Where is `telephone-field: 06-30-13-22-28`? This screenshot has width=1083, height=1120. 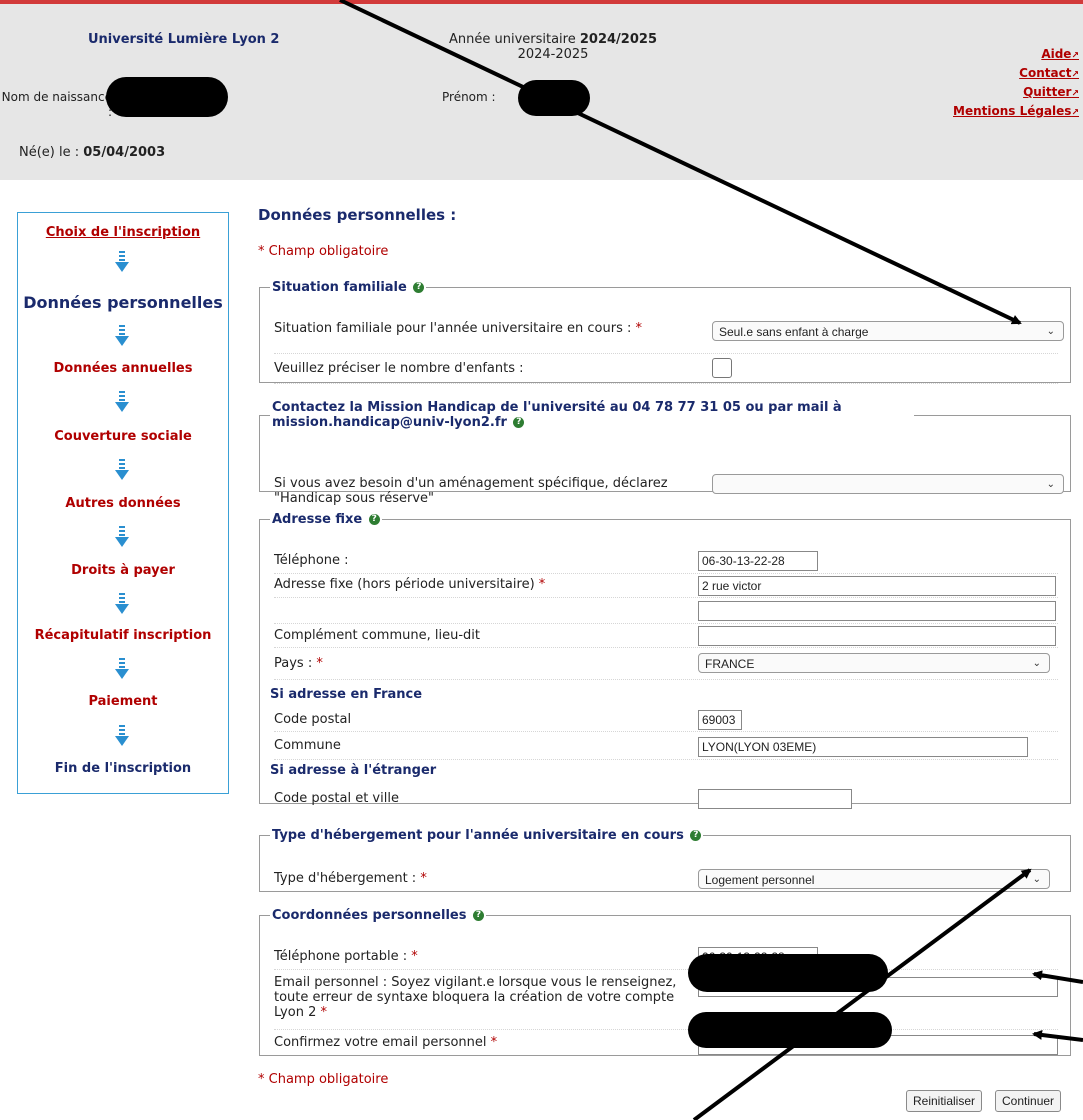
telephone-field: 06-30-13-22-28 is located at coordinates (758, 561).